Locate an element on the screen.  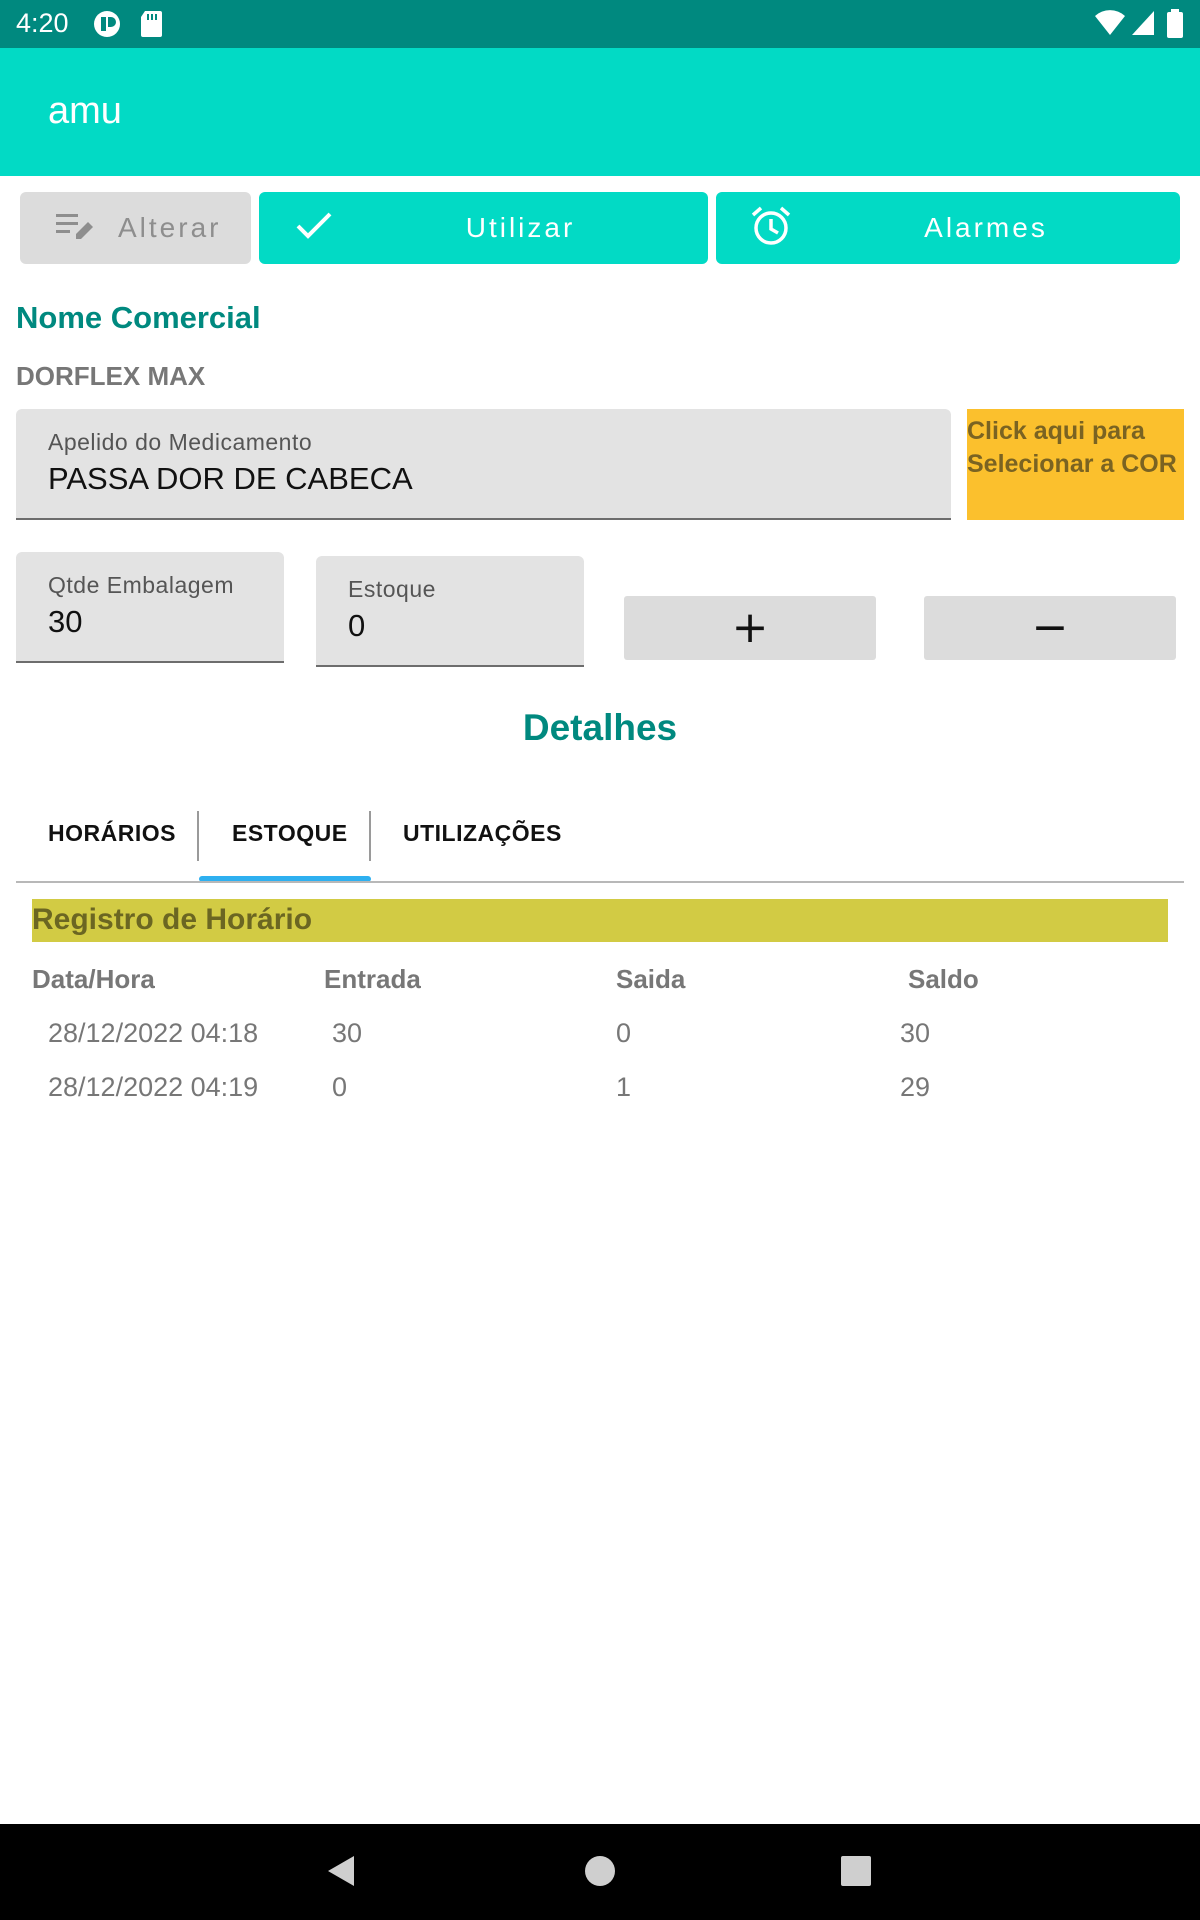
select-color-line1: Click aqui para is located at coordinates (1056, 431).